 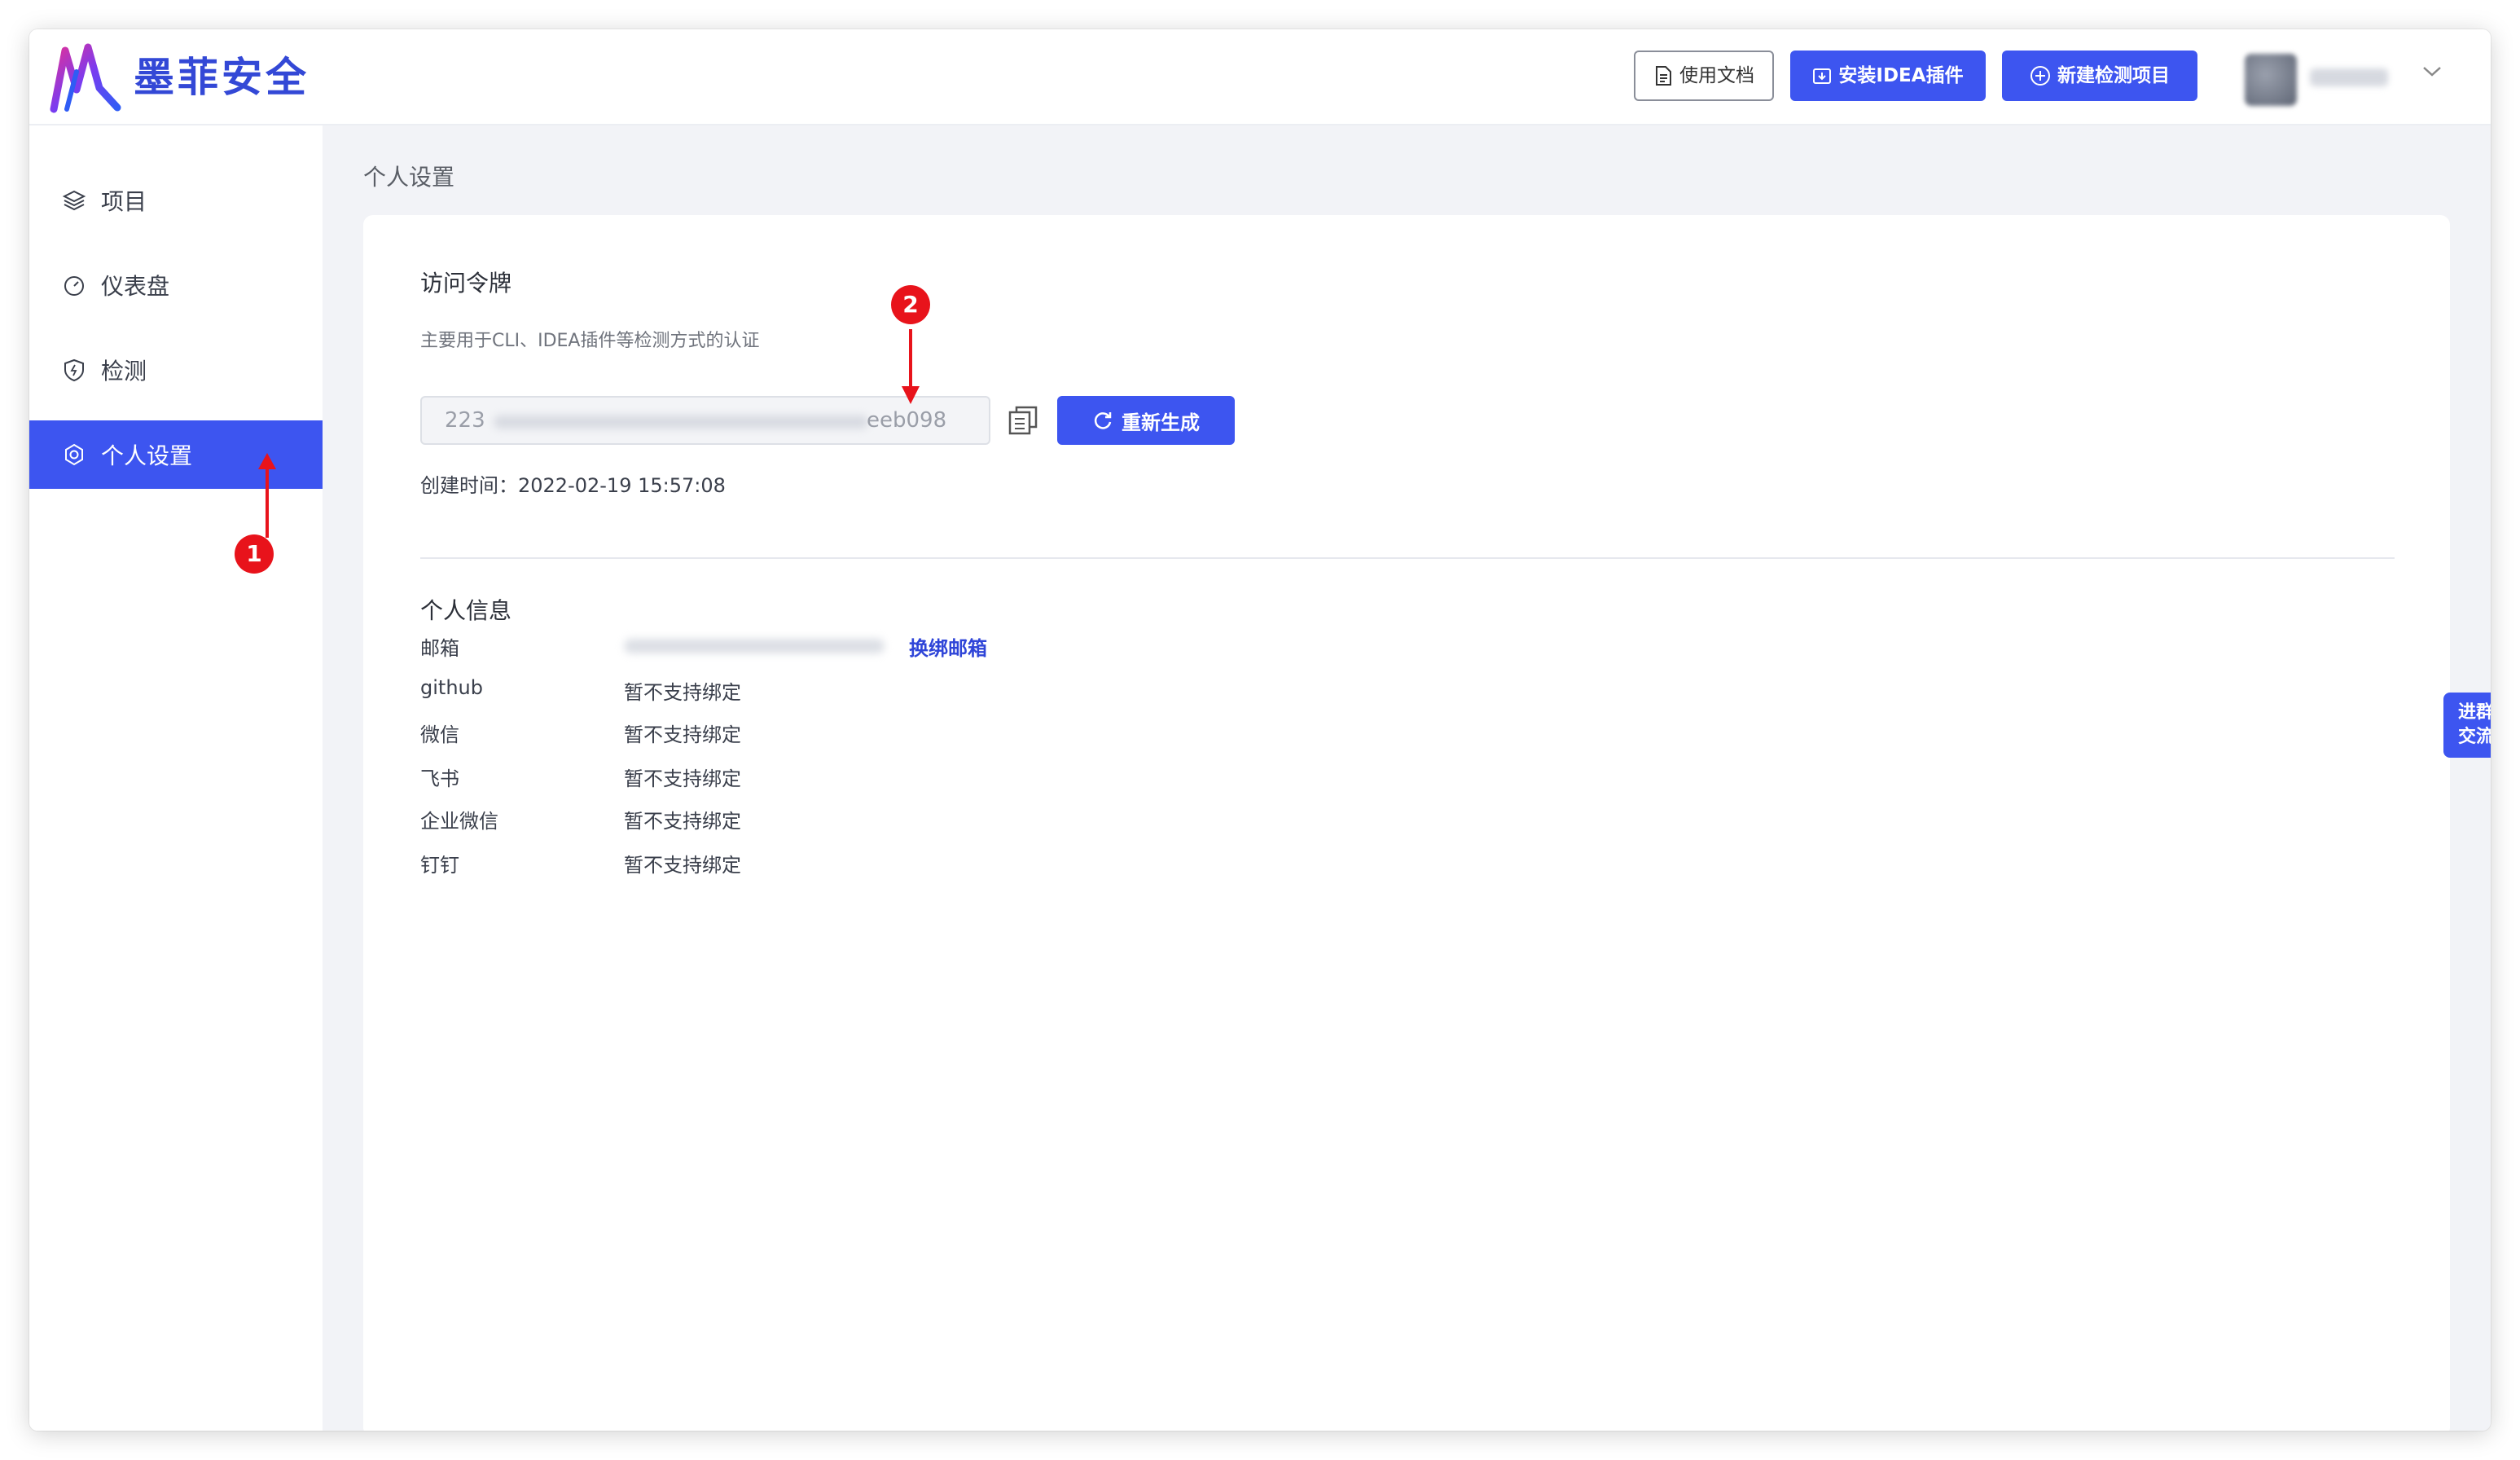 What do you see at coordinates (1664, 76) in the screenshot?
I see `document-icon` at bounding box center [1664, 76].